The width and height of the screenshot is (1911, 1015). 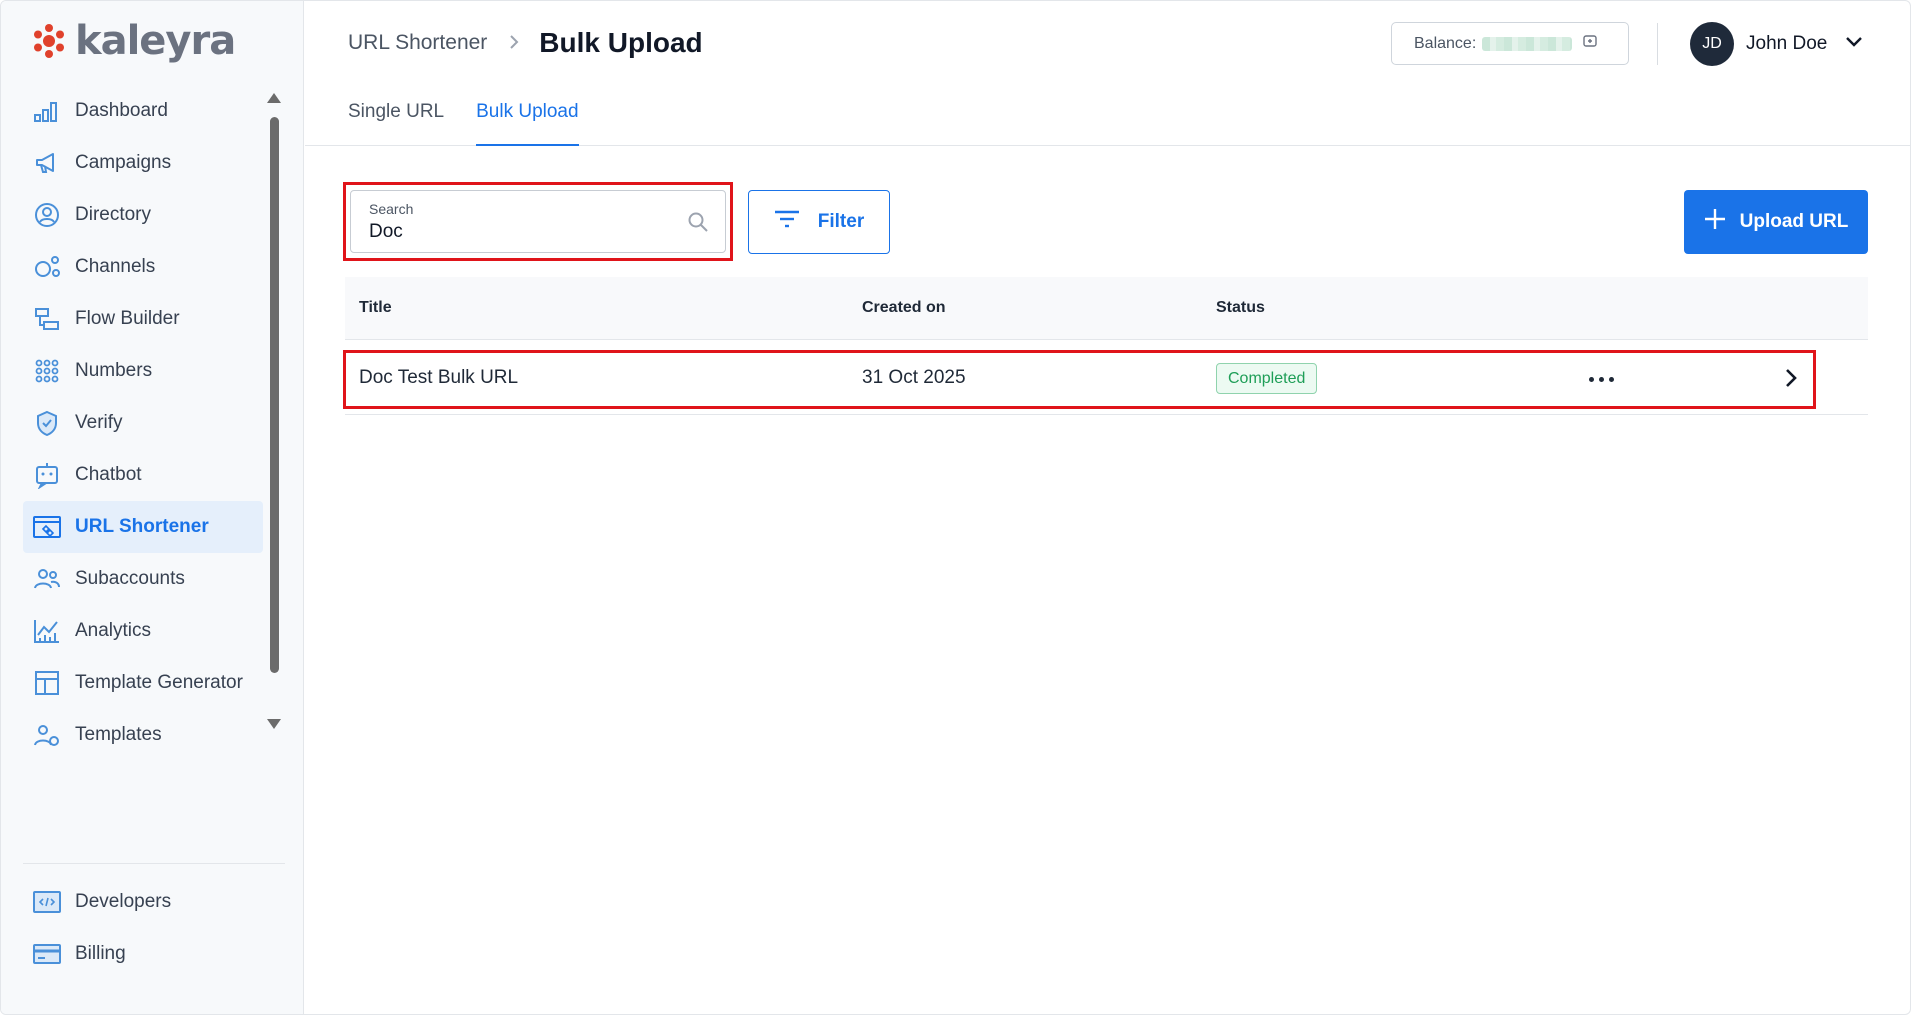 What do you see at coordinates (143, 475) in the screenshot?
I see `sidebar-item-chatbot: Chatbot` at bounding box center [143, 475].